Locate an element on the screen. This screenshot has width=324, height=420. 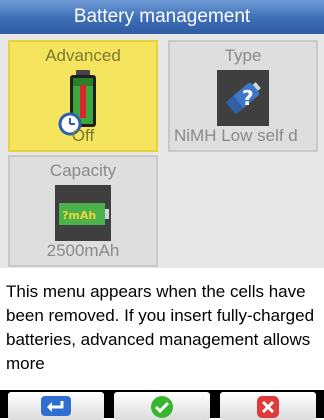
battery-question-icon: ? is located at coordinates (243, 100).